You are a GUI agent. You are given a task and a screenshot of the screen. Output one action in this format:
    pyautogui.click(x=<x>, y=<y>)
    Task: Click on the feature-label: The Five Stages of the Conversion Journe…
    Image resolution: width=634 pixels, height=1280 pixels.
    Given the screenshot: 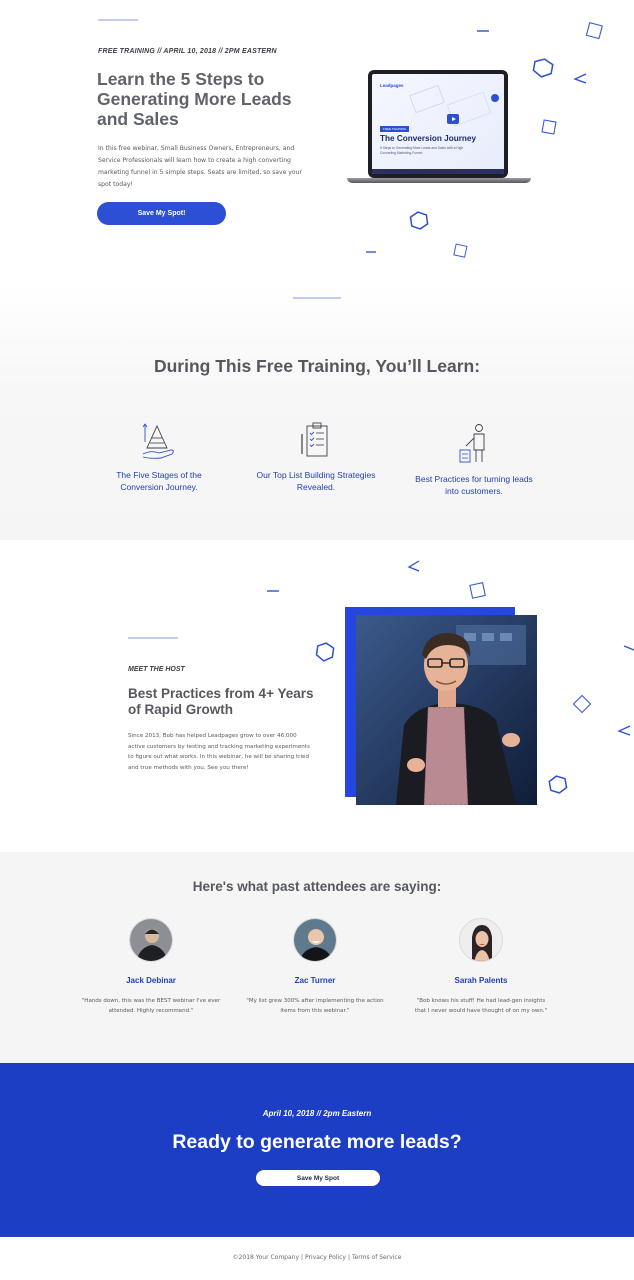 What is the action you would take?
    pyautogui.click(x=159, y=481)
    